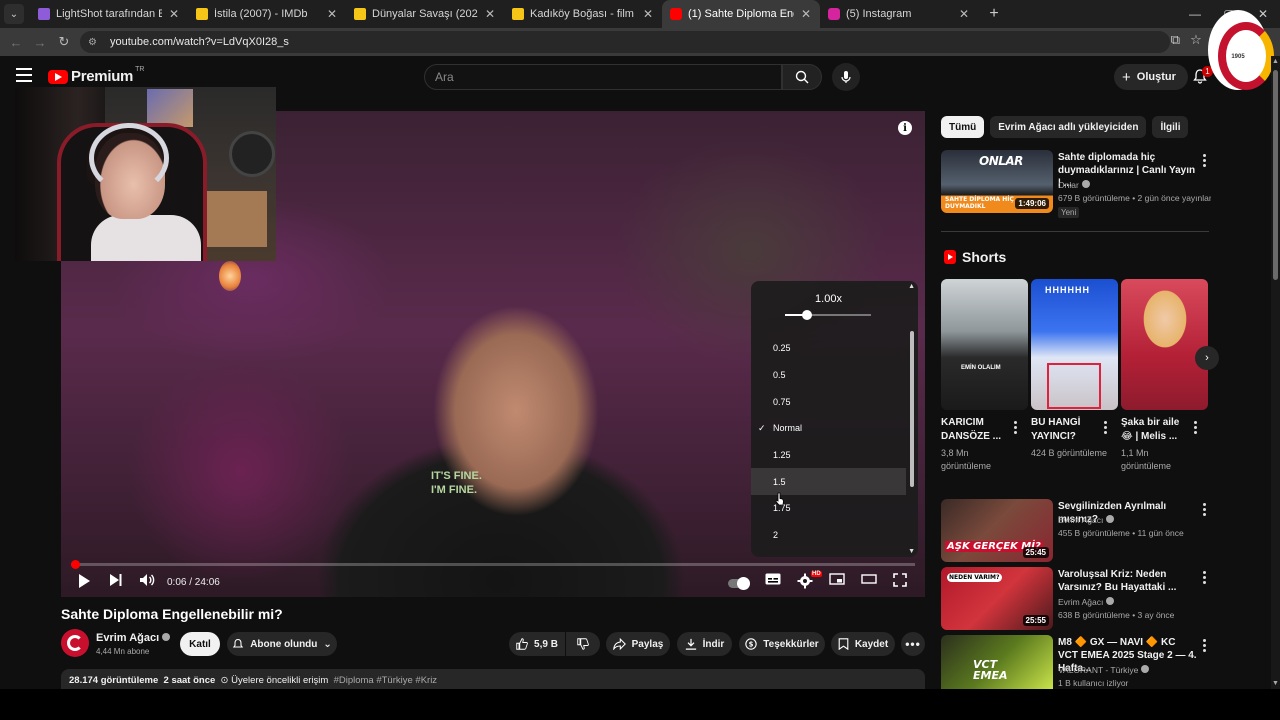 This screenshot has width=1280, height=720. I want to click on video-thumbnail: VCT EMEA, so click(997, 662).